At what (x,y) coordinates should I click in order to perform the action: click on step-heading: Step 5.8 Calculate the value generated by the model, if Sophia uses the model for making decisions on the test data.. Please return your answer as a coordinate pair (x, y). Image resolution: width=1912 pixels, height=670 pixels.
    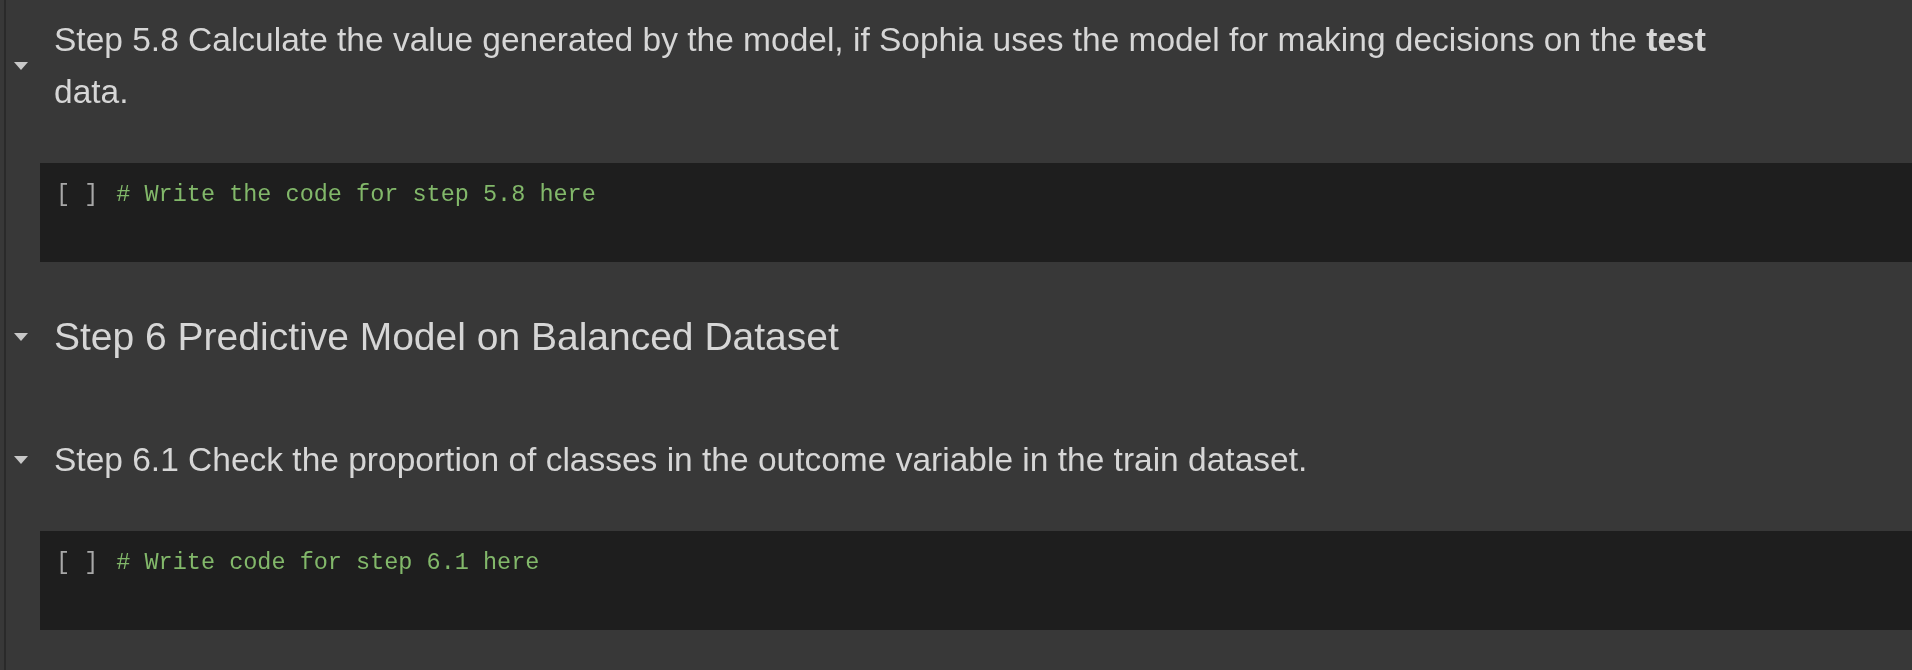
    Looking at the image, I should click on (880, 66).